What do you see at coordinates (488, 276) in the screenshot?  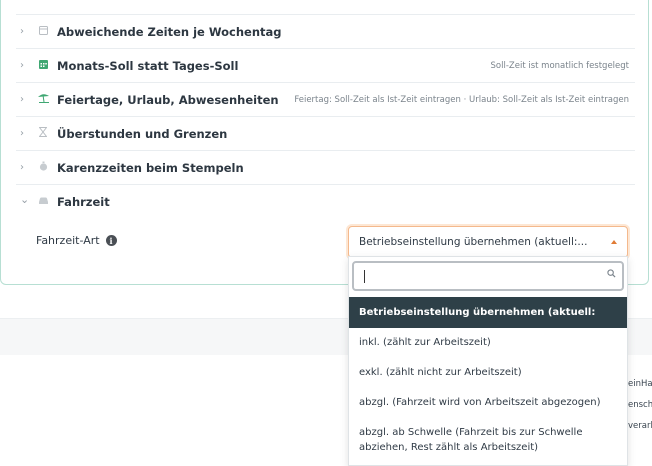 I see `dropdown-search-input` at bounding box center [488, 276].